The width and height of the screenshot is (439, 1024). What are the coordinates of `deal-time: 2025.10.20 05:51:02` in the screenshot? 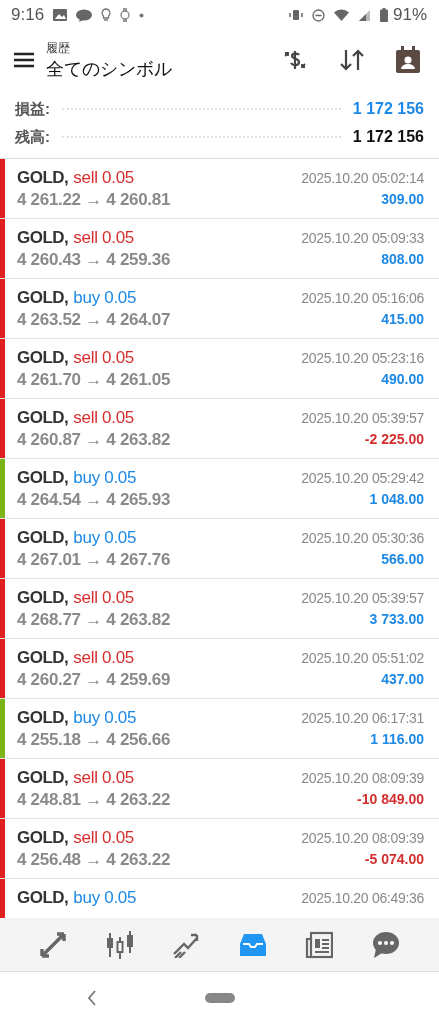 It's located at (362, 658).